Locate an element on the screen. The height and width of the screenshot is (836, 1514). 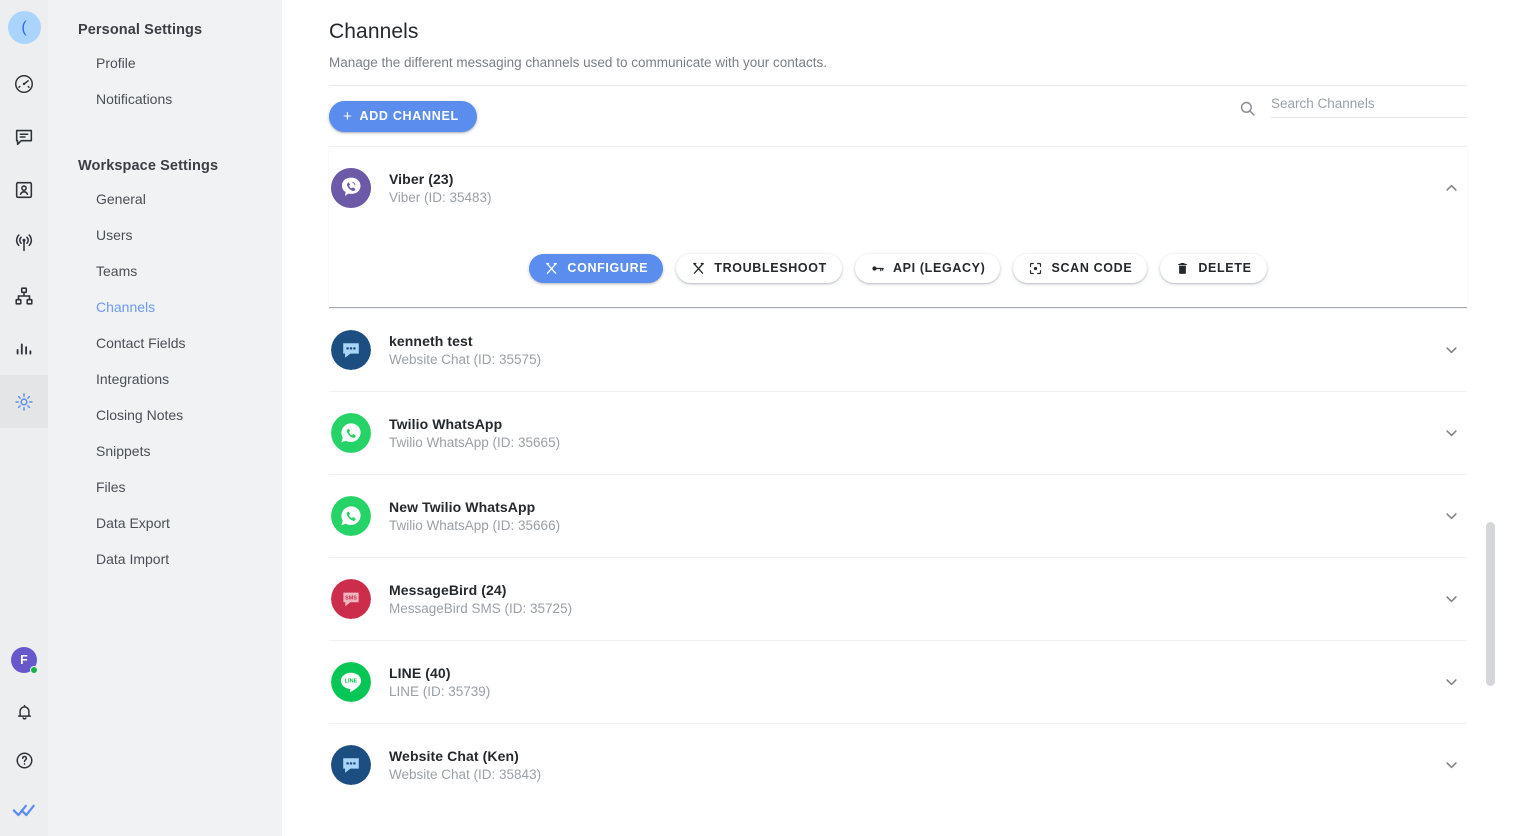
list-scrollbar is located at coordinates (1490, 484).